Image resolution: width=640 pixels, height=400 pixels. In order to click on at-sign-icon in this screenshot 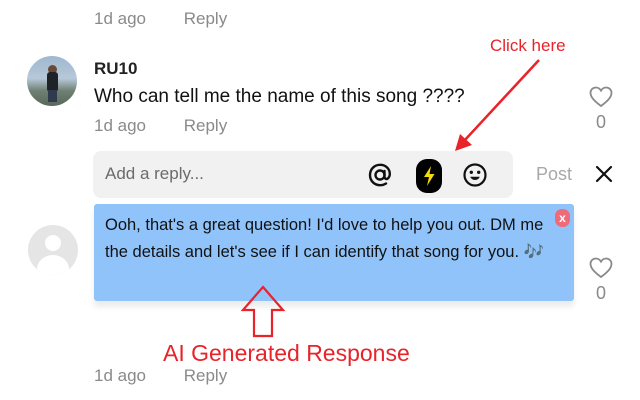, I will do `click(380, 175)`.